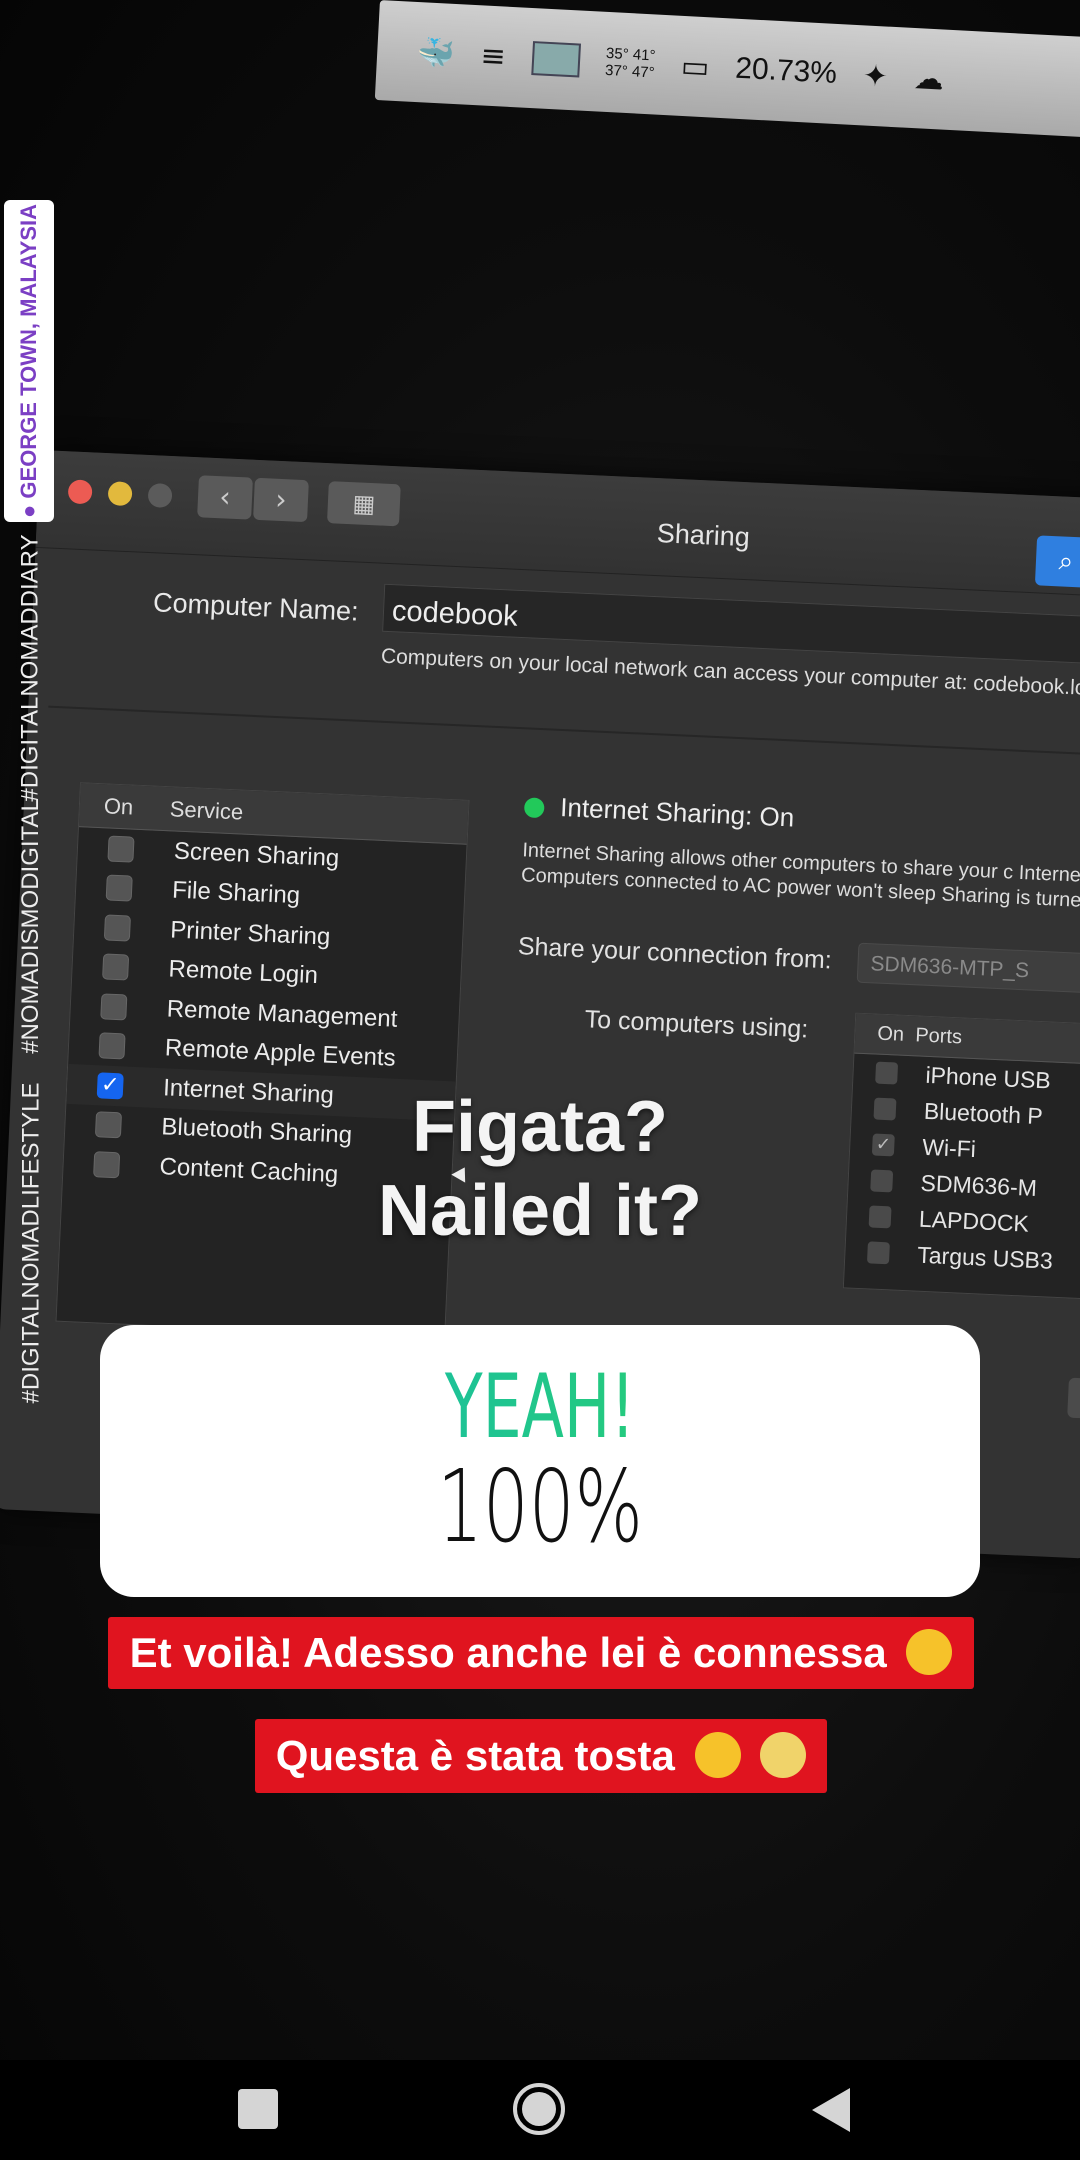  Describe the element at coordinates (983, 1113) in the screenshot. I see `port-label: Bluetooth P` at that location.